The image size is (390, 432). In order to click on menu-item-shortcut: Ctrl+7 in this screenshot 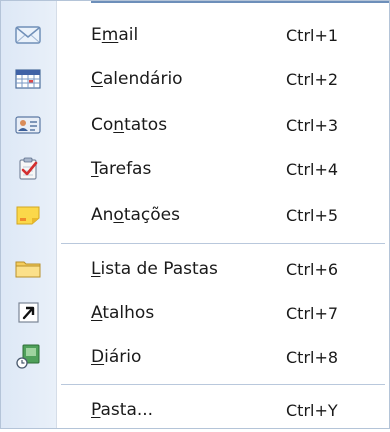, I will do `click(312, 313)`.